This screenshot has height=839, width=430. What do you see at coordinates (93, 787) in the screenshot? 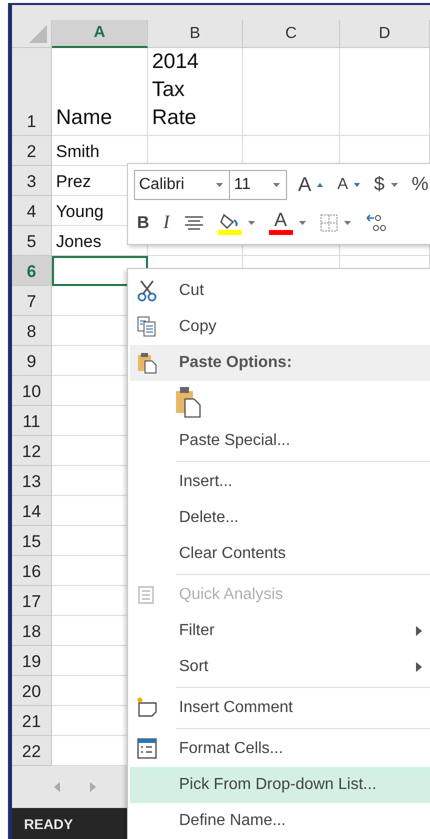
I see `scroll-right-icon` at bounding box center [93, 787].